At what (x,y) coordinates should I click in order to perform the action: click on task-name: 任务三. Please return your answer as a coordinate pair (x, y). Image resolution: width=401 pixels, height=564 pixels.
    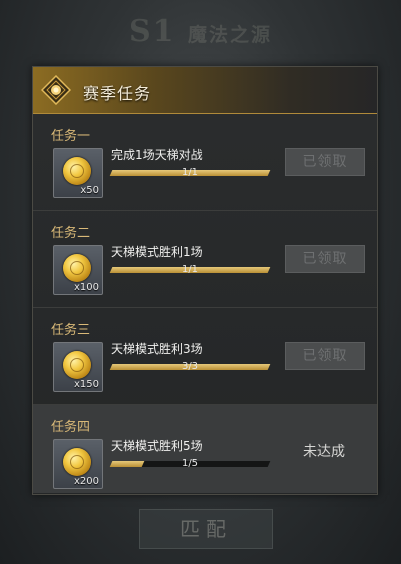
    Looking at the image, I should click on (71, 330).